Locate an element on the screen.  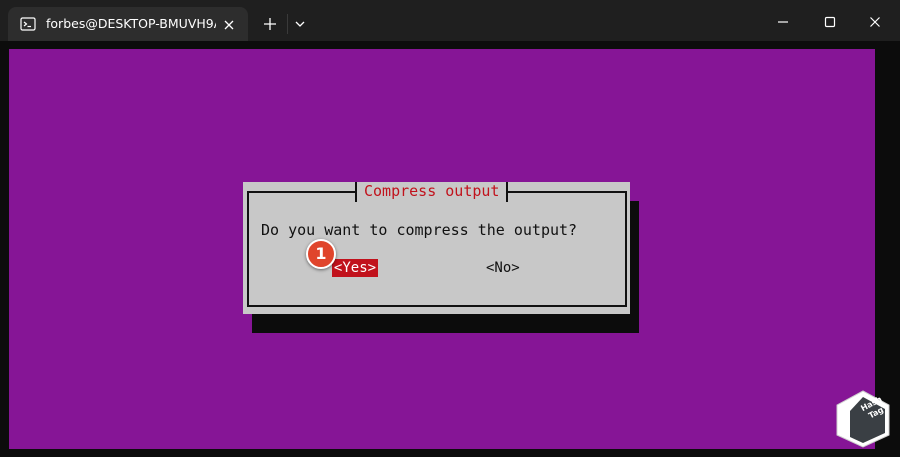
minimize-icon is located at coordinates (783, 22).